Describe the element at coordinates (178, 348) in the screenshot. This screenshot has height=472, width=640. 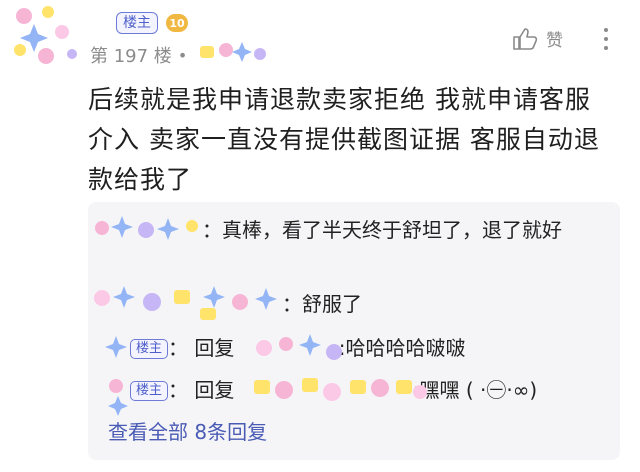
I see `reply-3-sep: ：` at that location.